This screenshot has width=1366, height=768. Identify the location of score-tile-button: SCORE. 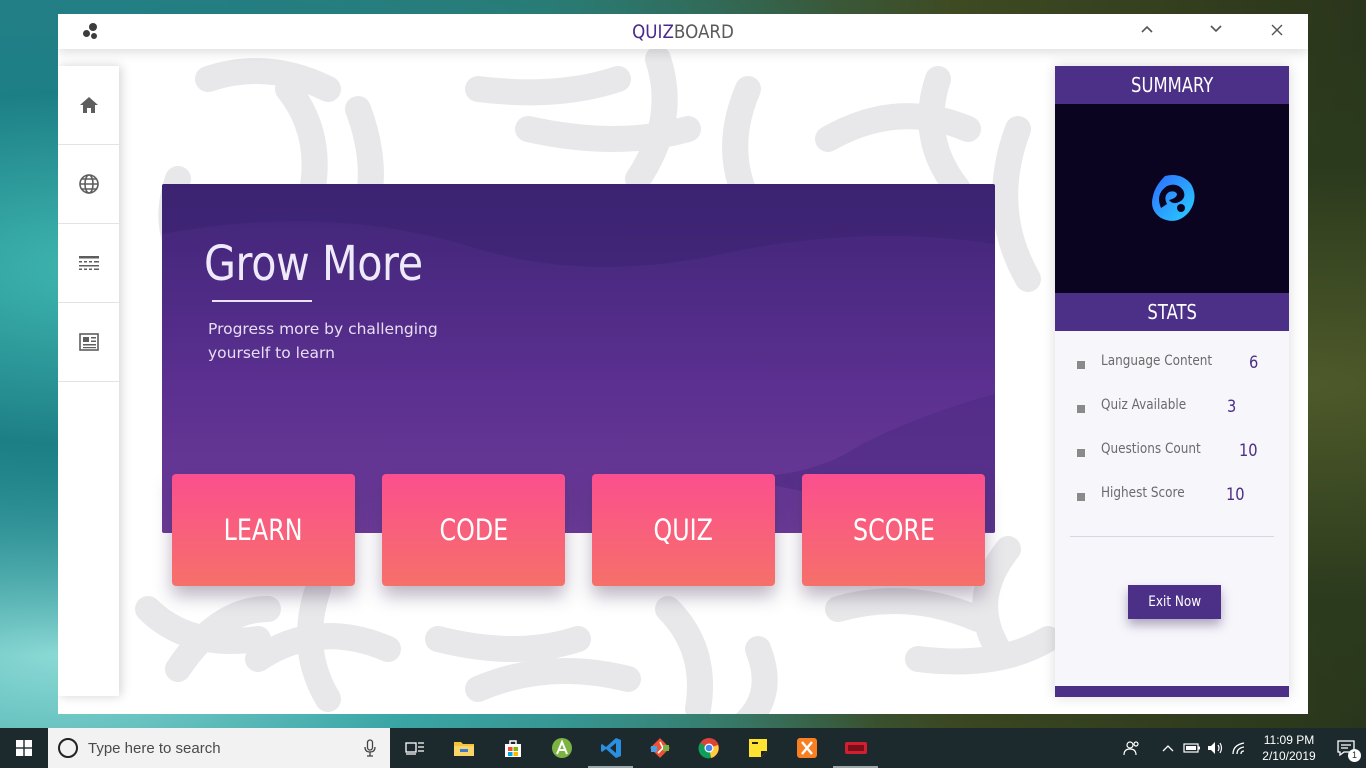
(893, 530).